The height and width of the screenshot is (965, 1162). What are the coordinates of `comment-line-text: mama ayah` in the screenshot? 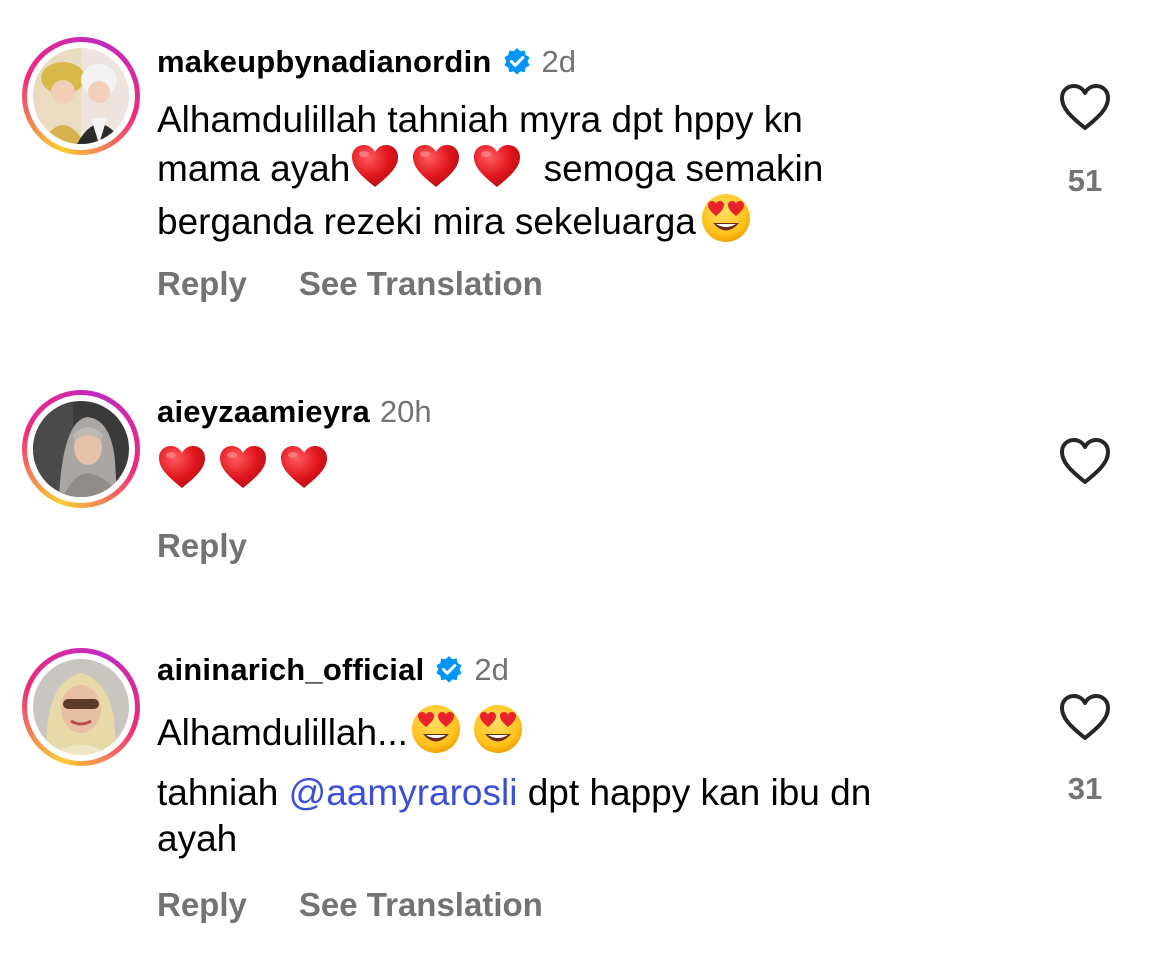 It's located at (254, 168).